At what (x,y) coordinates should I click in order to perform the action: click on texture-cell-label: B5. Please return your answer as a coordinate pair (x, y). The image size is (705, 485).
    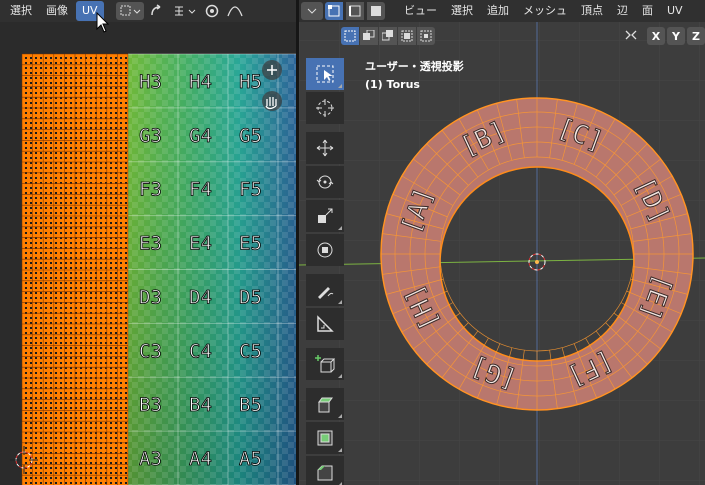
    Looking at the image, I should click on (250, 405).